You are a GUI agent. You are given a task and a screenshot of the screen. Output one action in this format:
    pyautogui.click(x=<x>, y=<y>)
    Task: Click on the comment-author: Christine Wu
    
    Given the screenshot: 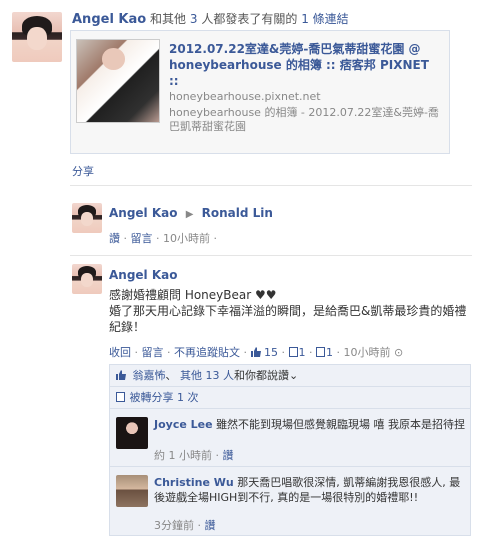 What is the action you would take?
    pyautogui.click(x=194, y=482)
    